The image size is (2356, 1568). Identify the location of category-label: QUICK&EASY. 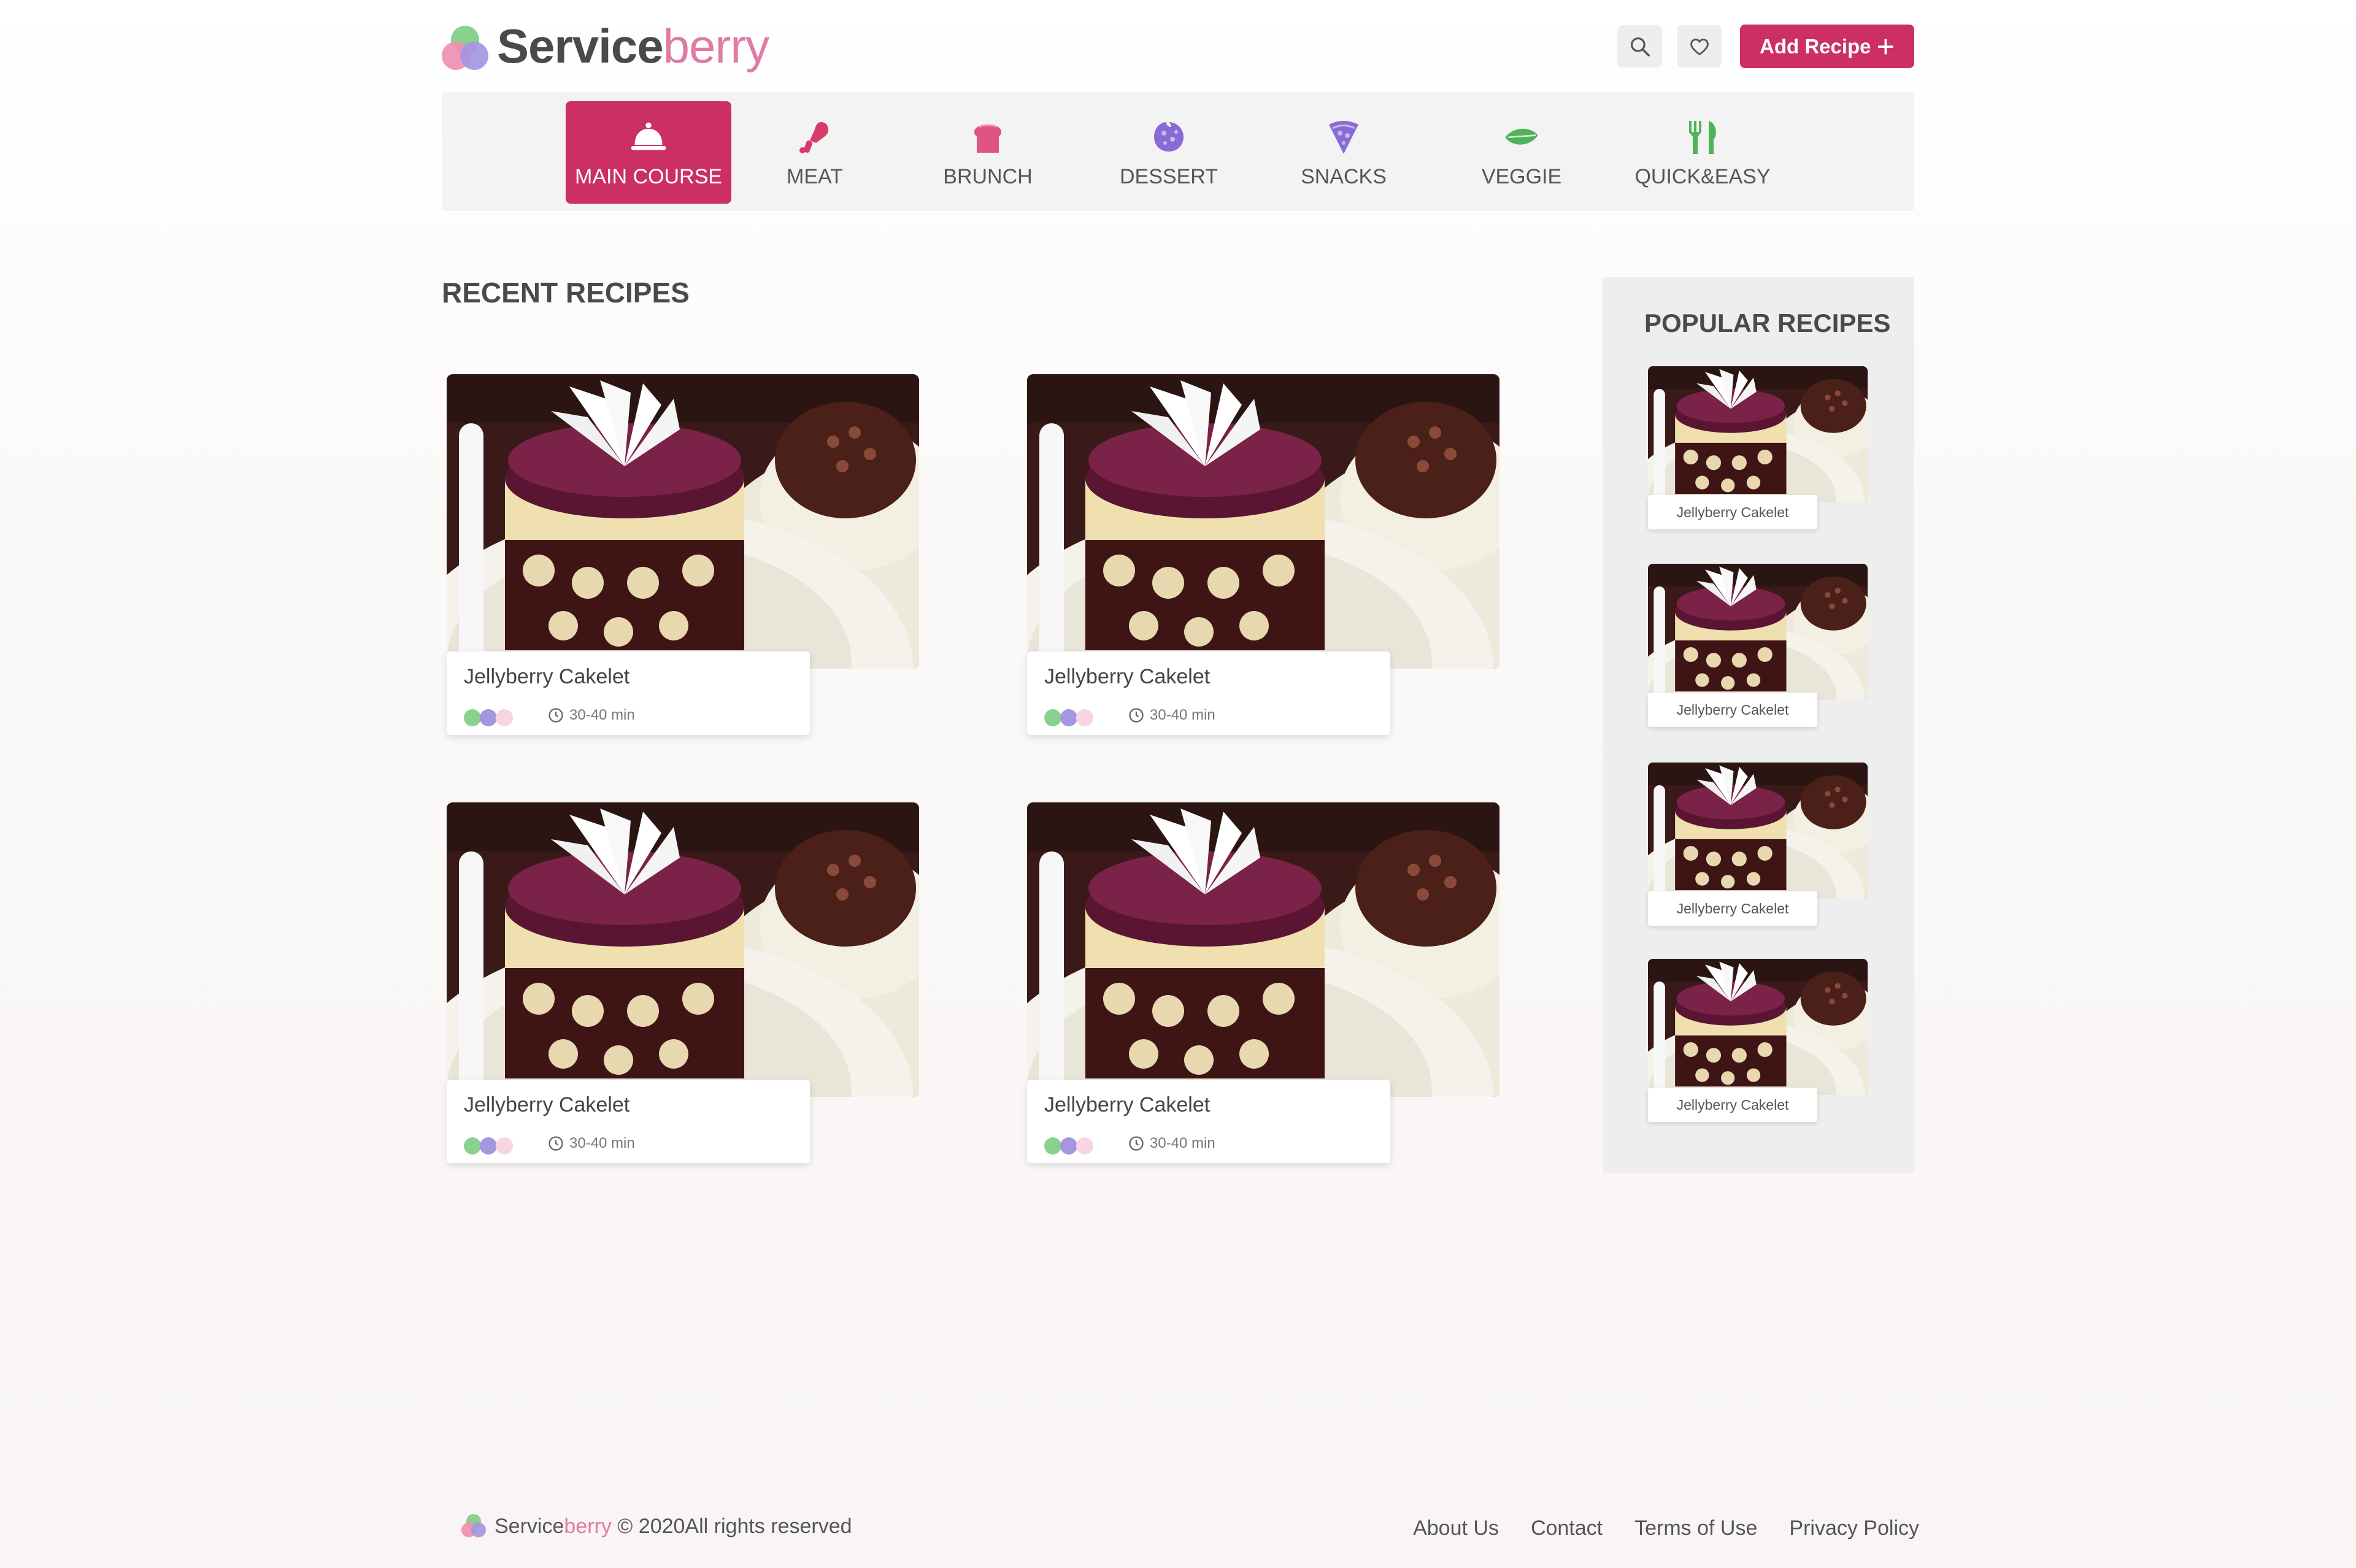
(1703, 176).